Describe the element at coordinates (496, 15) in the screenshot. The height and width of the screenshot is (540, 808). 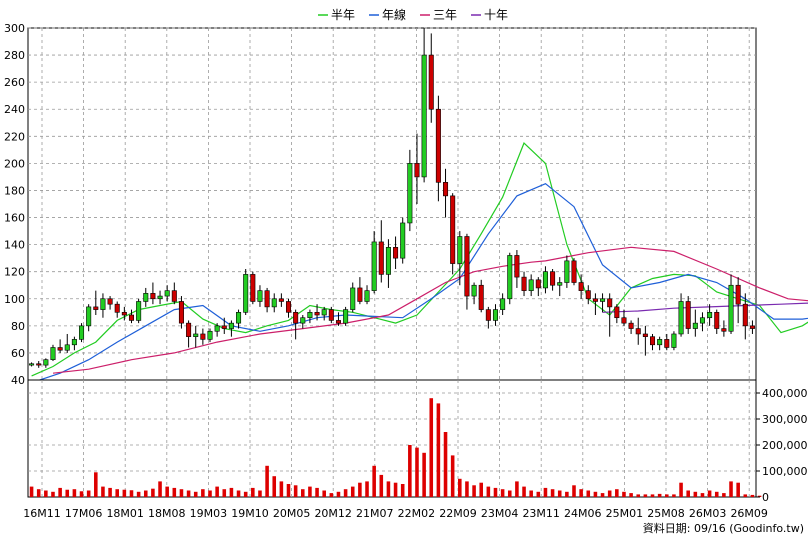
I see `legend-label-3: 十年` at that location.